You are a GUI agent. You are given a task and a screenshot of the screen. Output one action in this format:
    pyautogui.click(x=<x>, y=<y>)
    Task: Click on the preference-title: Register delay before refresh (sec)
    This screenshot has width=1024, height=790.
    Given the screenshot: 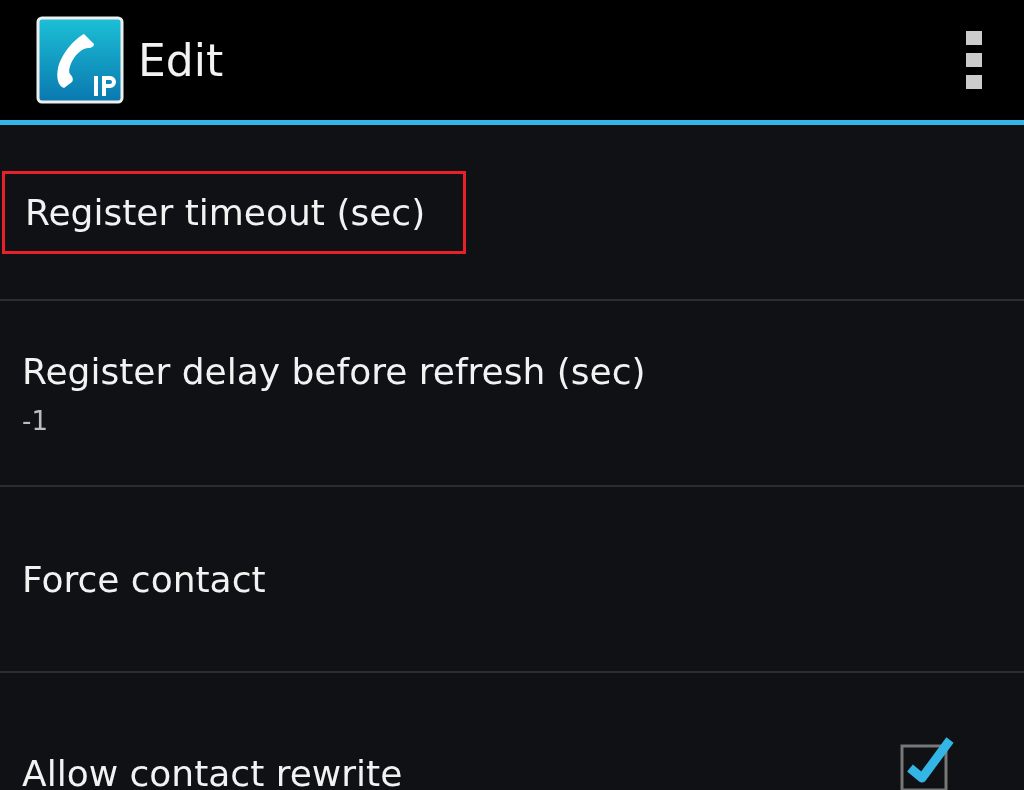 What is the action you would take?
    pyautogui.click(x=334, y=371)
    